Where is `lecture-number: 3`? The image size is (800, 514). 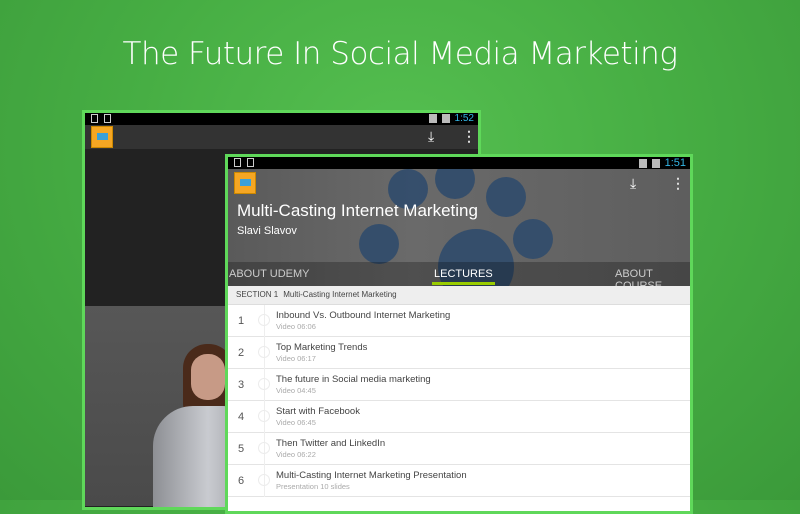 lecture-number: 3 is located at coordinates (241, 385).